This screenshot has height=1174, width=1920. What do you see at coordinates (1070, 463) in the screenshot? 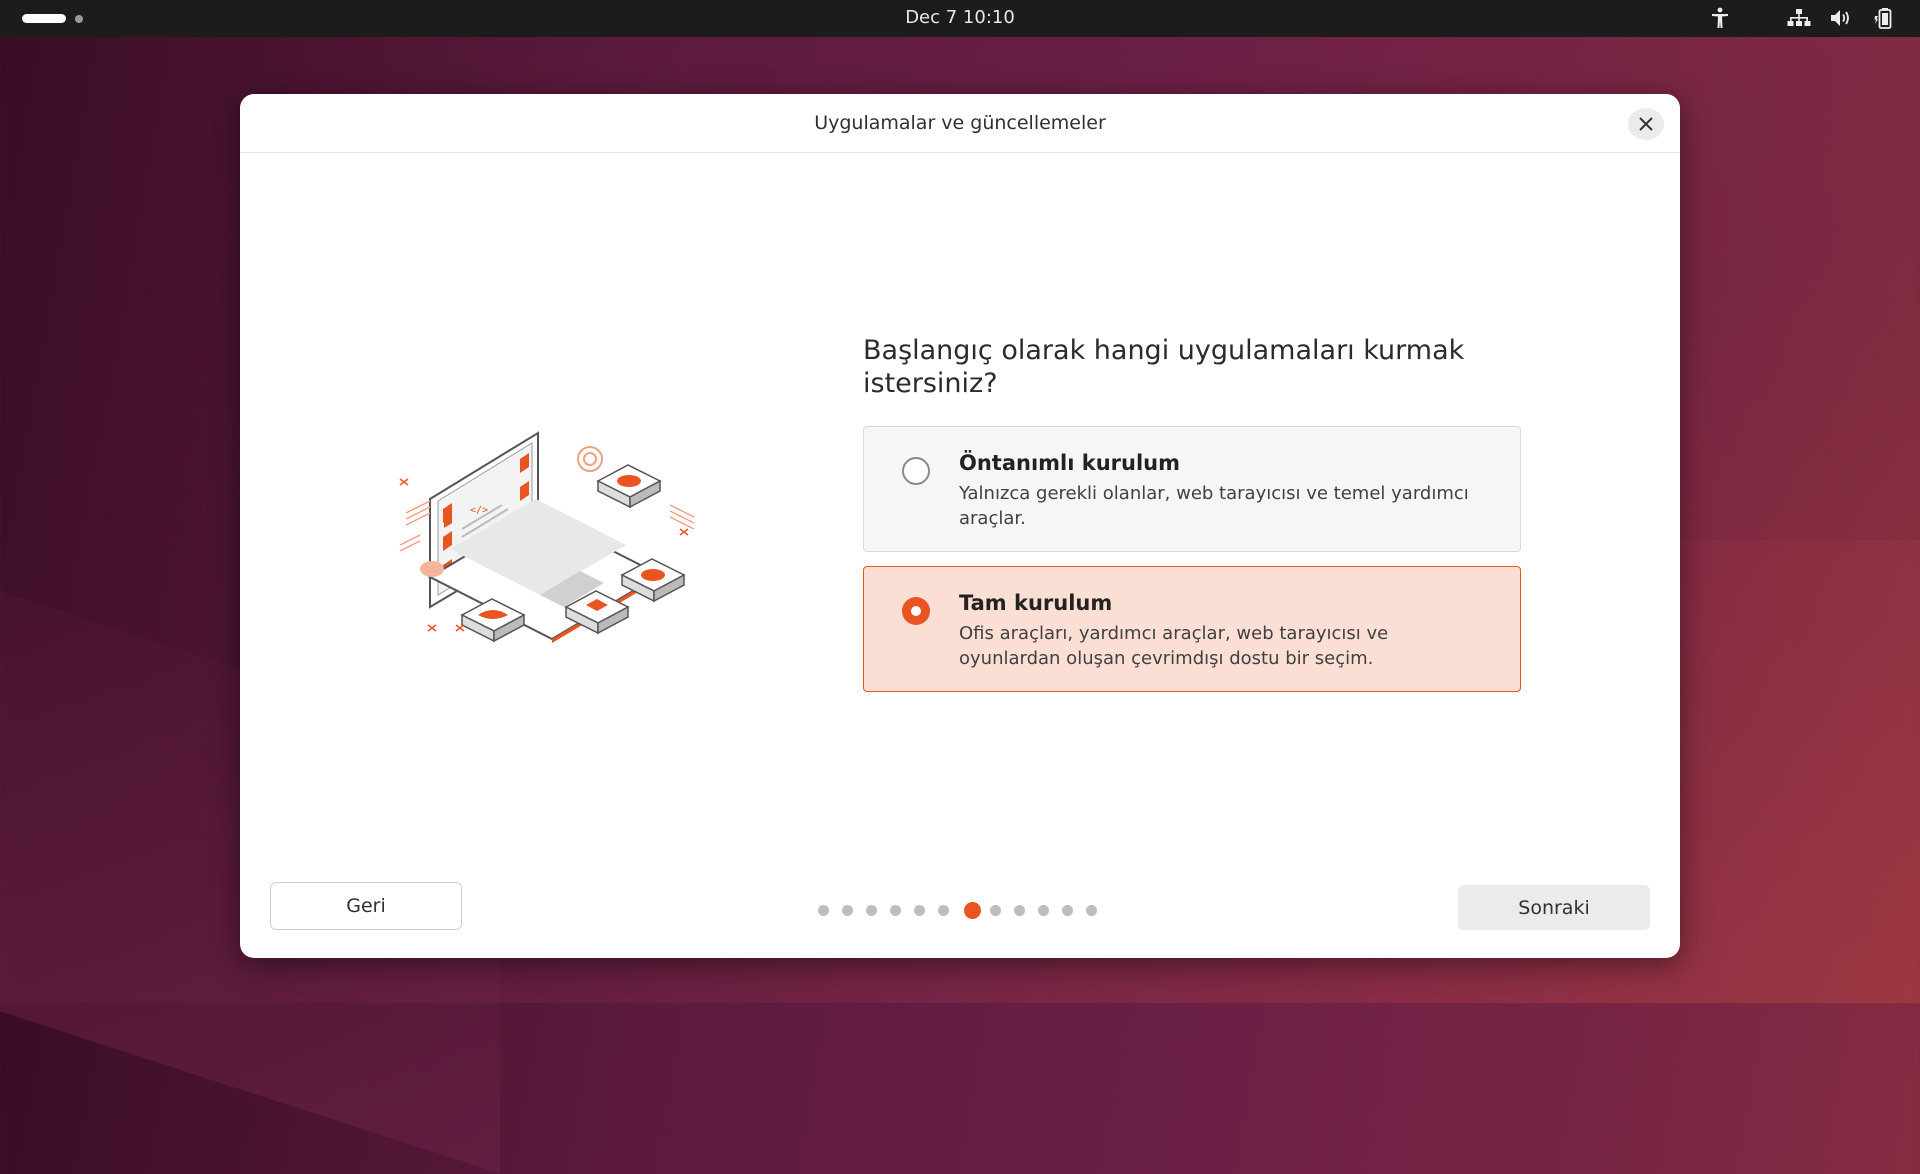
I see `option-title: Öntanımlı kurulum` at bounding box center [1070, 463].